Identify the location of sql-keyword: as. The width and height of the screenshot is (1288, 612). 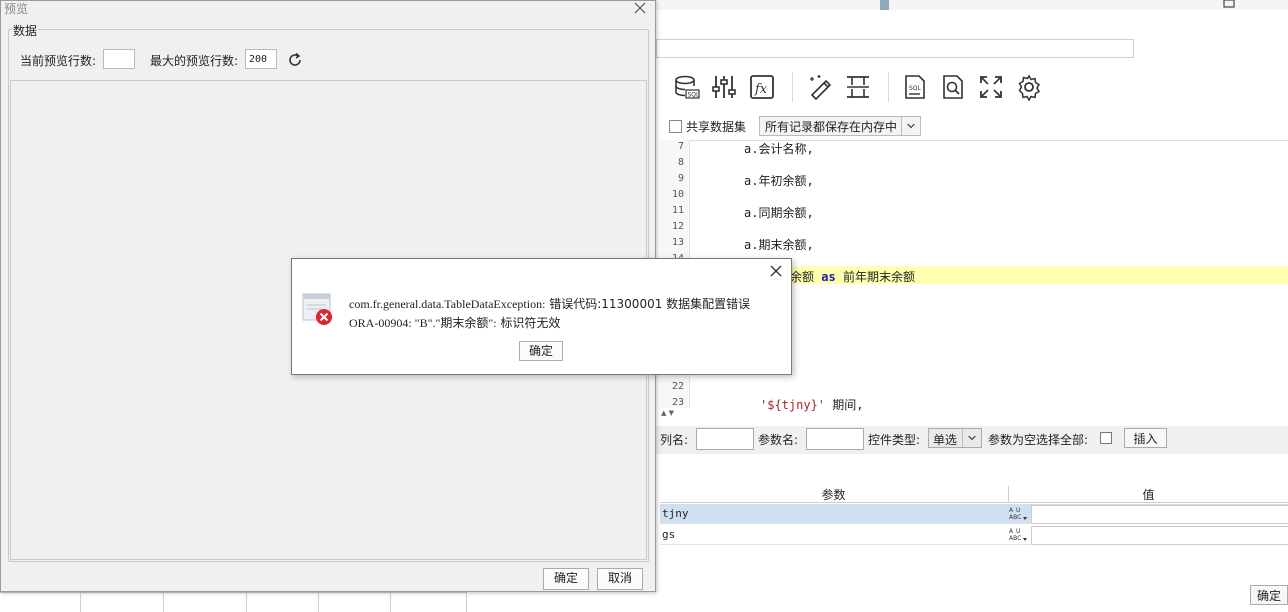
(828, 277).